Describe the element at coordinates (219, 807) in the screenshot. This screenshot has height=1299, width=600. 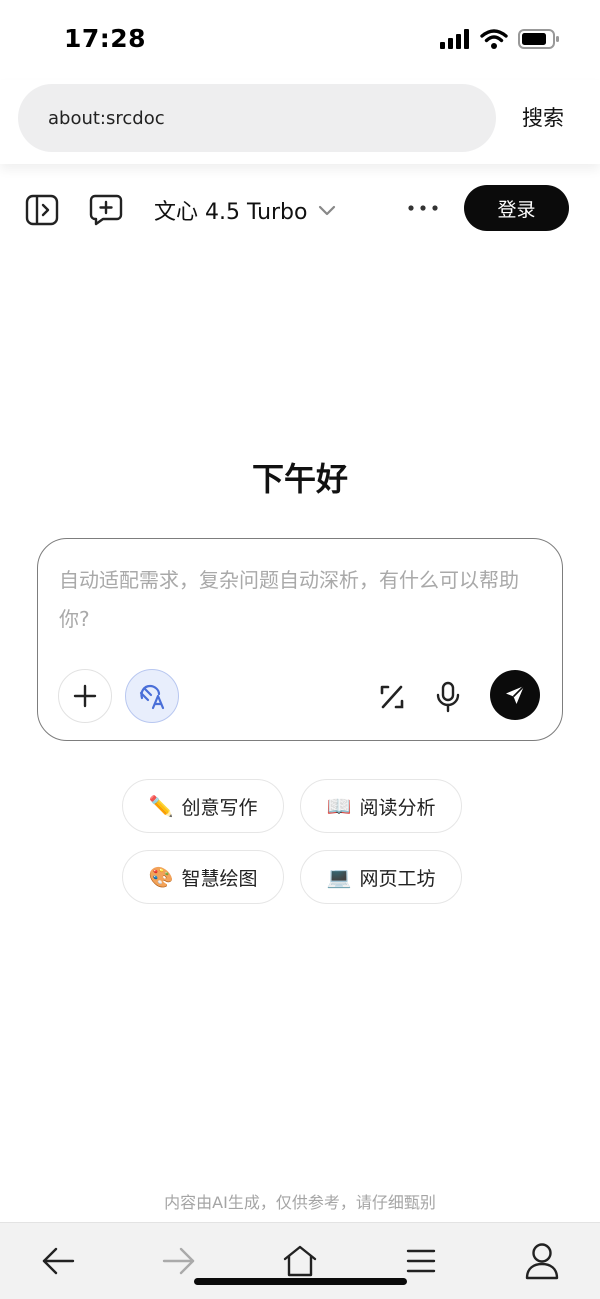
I see `quick-action-label: 创意写作` at that location.